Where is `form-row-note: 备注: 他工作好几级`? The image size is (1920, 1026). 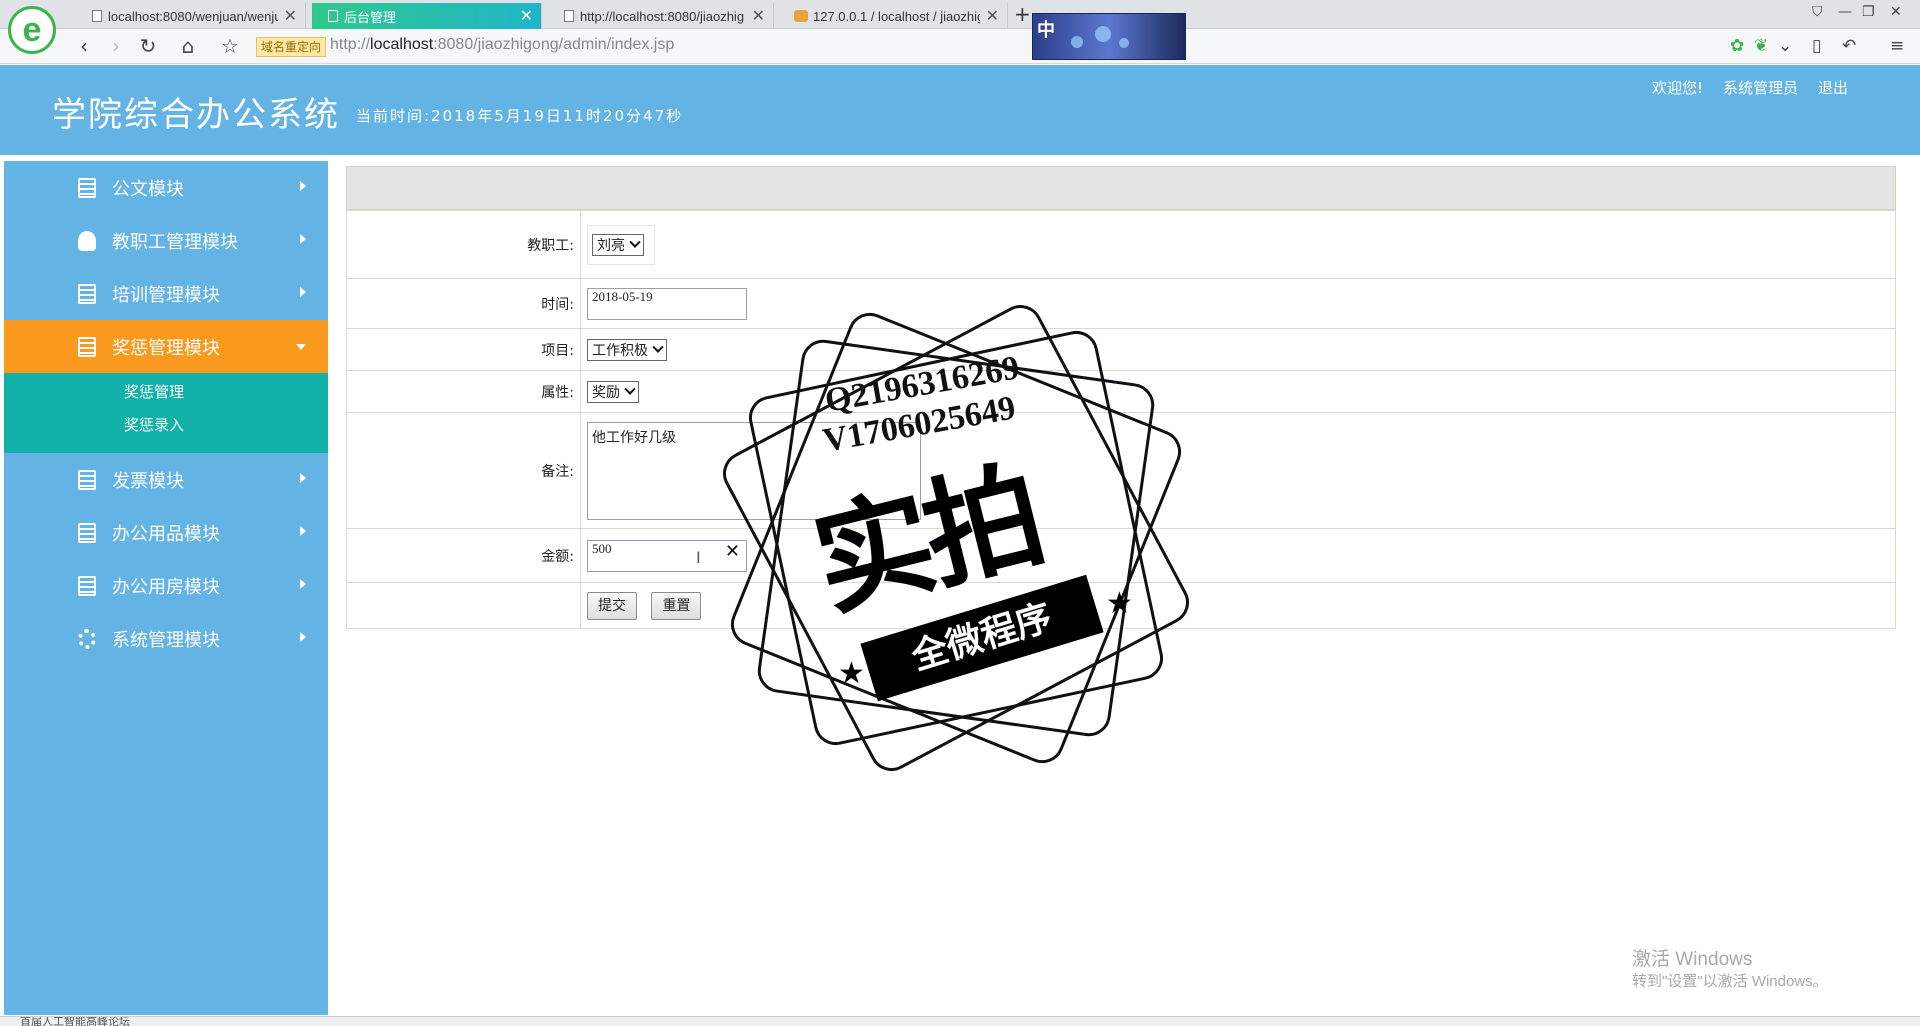 form-row-note: 备注: 他工作好几级 is located at coordinates (1121, 470).